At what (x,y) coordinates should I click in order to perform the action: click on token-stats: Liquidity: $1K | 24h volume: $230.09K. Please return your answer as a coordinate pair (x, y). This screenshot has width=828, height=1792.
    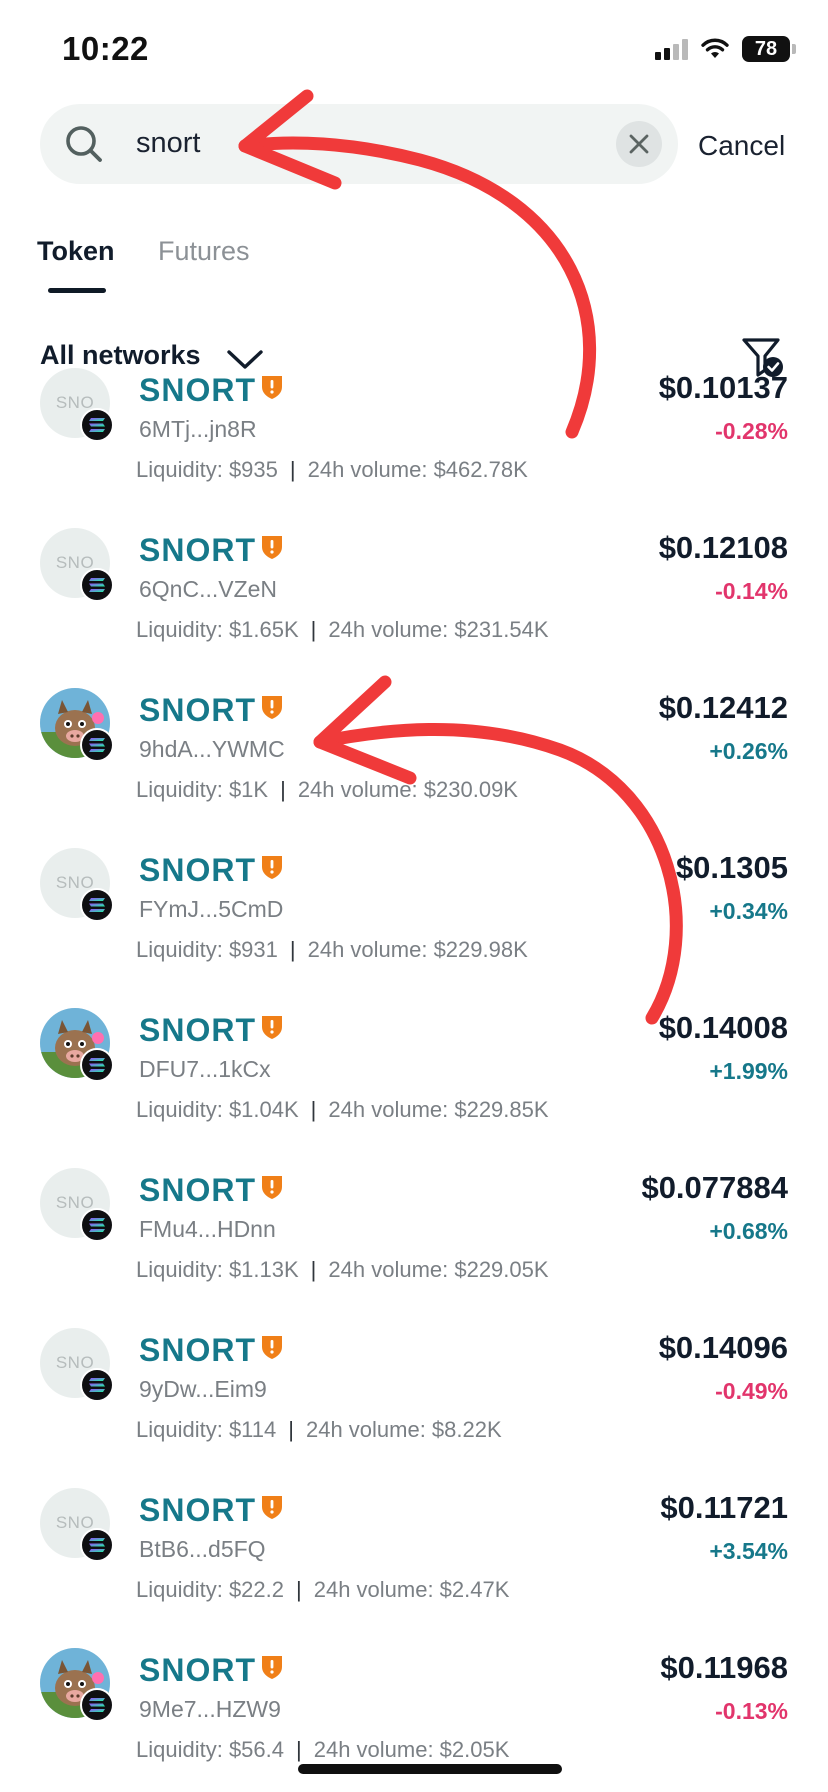
    Looking at the image, I should click on (327, 790).